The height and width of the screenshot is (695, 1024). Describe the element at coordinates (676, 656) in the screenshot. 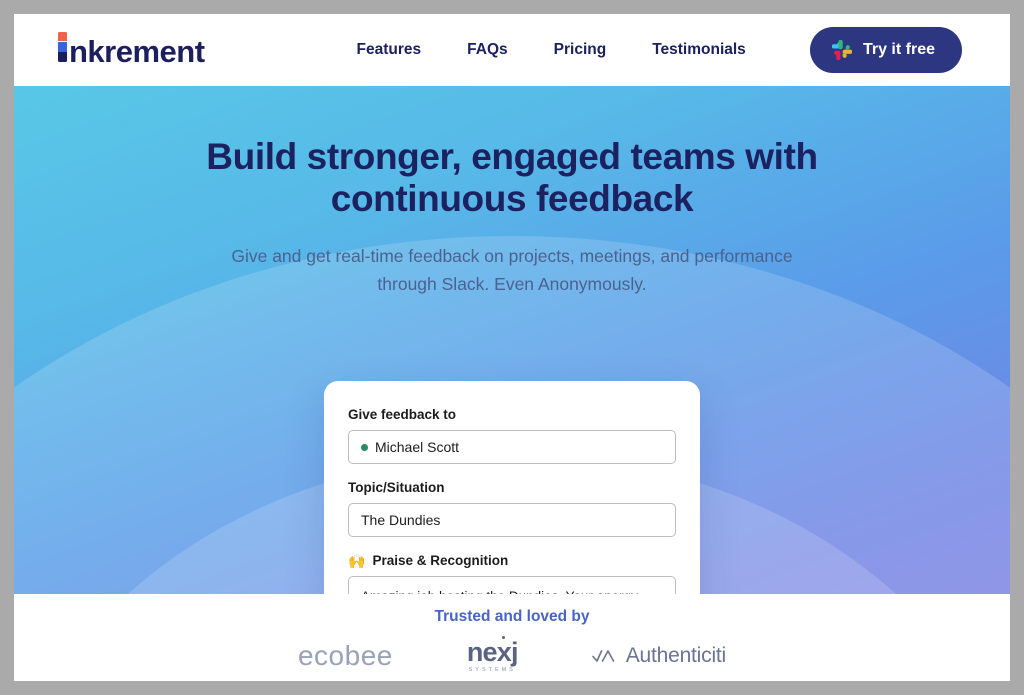

I see `authenticiti-wordmark: Authenticiti` at that location.